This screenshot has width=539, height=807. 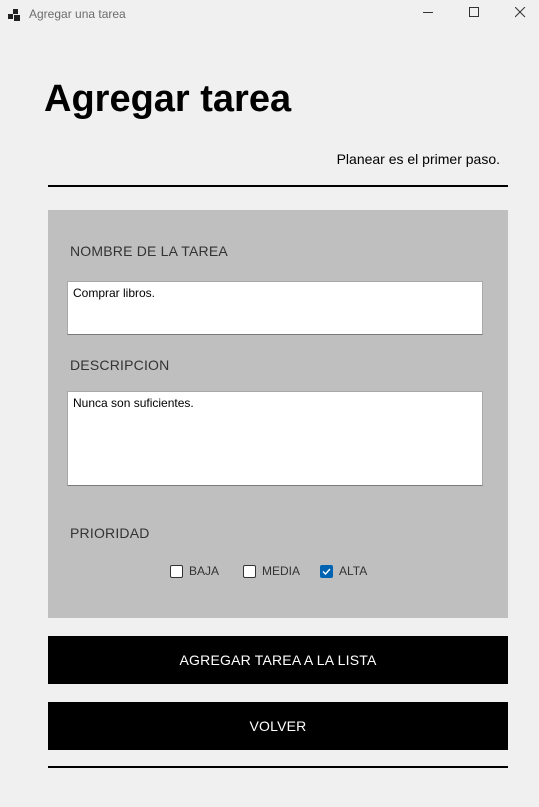 What do you see at coordinates (77, 14) in the screenshot?
I see `window-title: Agregar una tarea` at bounding box center [77, 14].